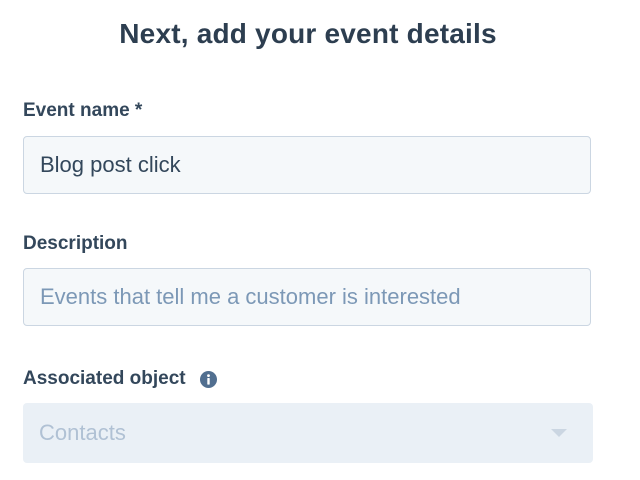 The height and width of the screenshot is (480, 640). I want to click on description-label: Description, so click(75, 244).